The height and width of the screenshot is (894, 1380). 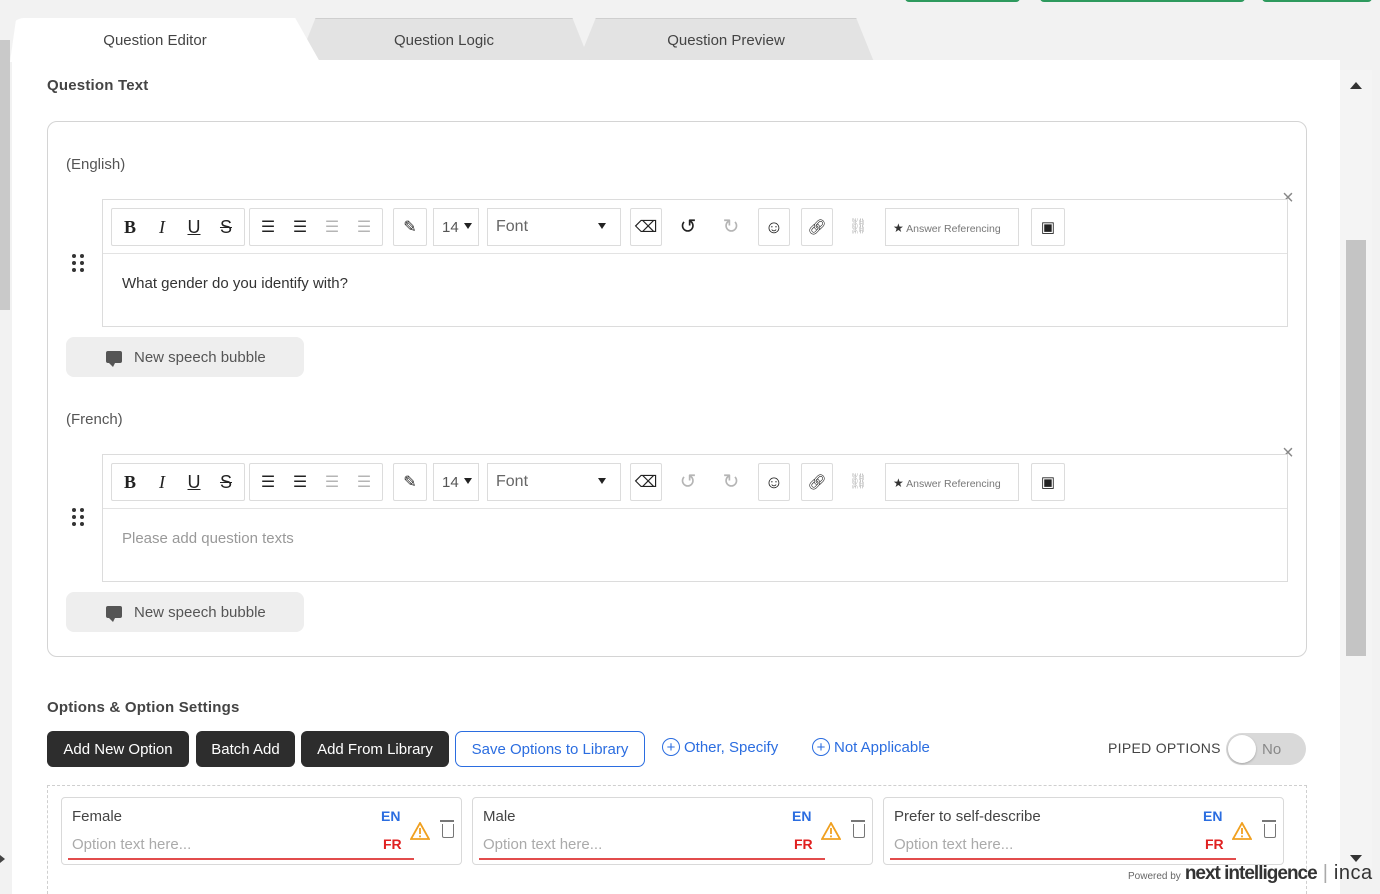 What do you see at coordinates (1356, 448) in the screenshot?
I see `scrollbar-thumb` at bounding box center [1356, 448].